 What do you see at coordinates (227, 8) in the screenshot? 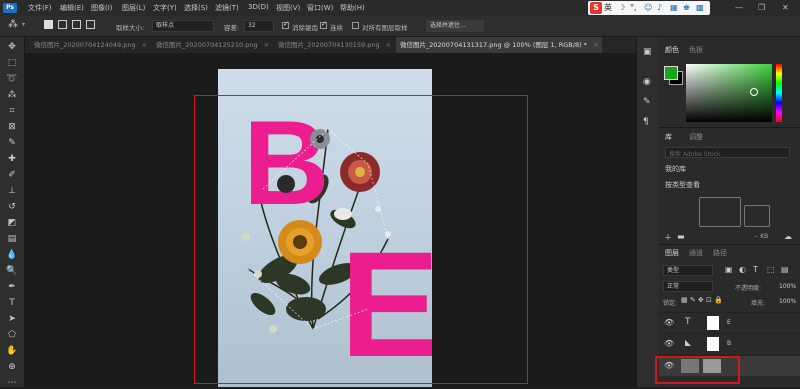
I see `menu-filter: 滤镜(T)` at bounding box center [227, 8].